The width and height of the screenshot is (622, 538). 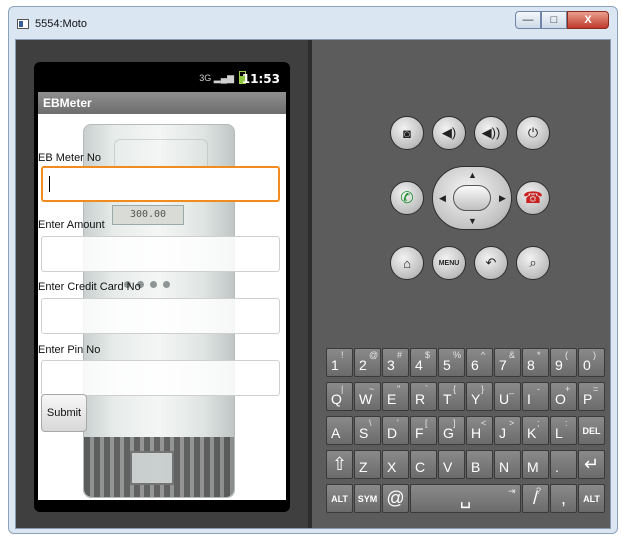 I want to click on volume-down-icon: ◀), so click(x=449, y=133).